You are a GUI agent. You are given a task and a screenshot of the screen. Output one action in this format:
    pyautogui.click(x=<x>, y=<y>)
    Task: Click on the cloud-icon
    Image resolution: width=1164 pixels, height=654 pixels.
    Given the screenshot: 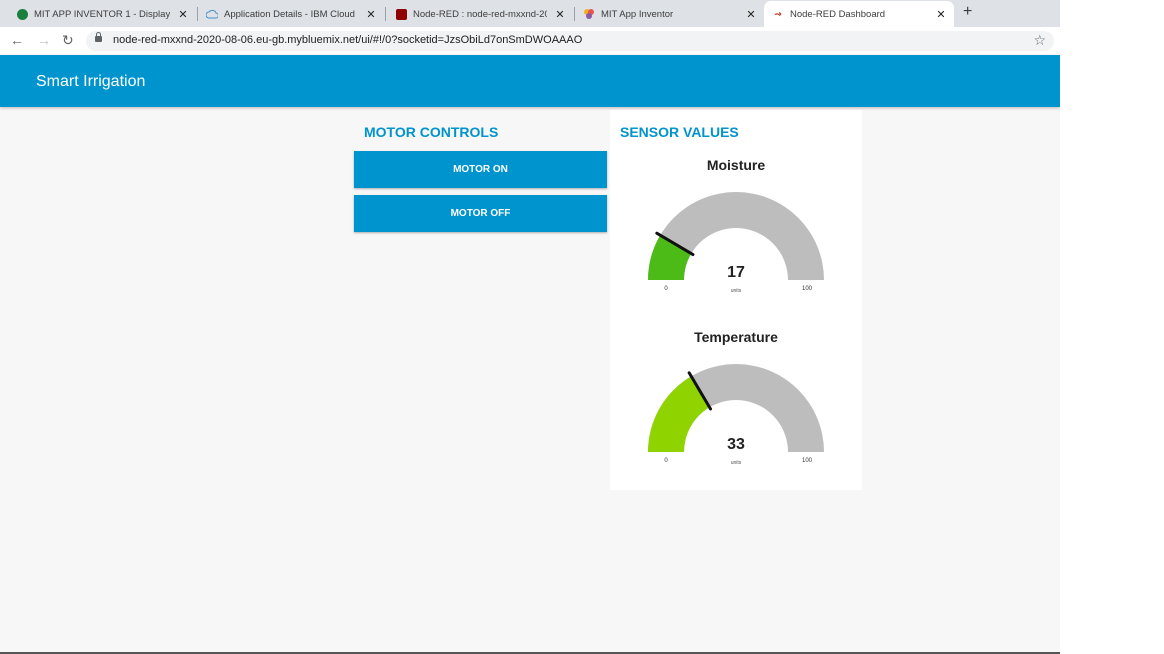 What is the action you would take?
    pyautogui.click(x=212, y=14)
    